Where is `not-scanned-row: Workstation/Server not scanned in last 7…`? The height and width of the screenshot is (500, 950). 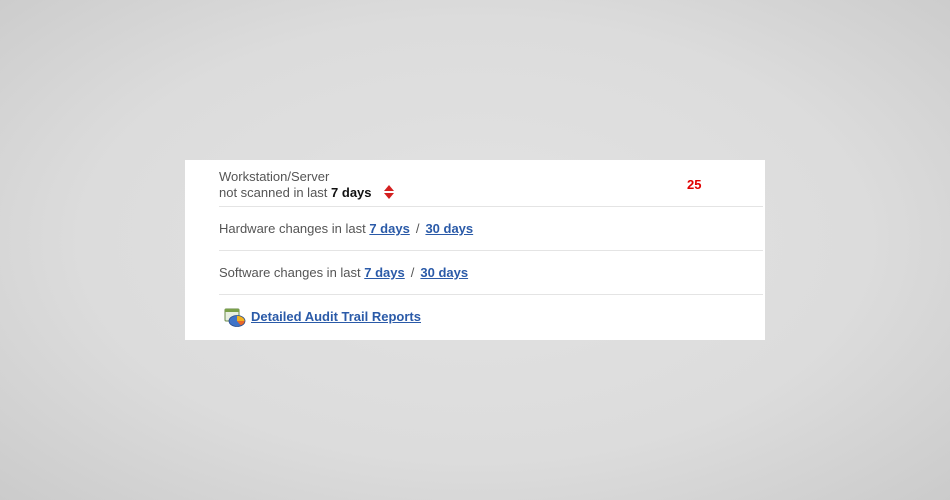 not-scanned-row: Workstation/Server not scanned in last 7… is located at coordinates (491, 188).